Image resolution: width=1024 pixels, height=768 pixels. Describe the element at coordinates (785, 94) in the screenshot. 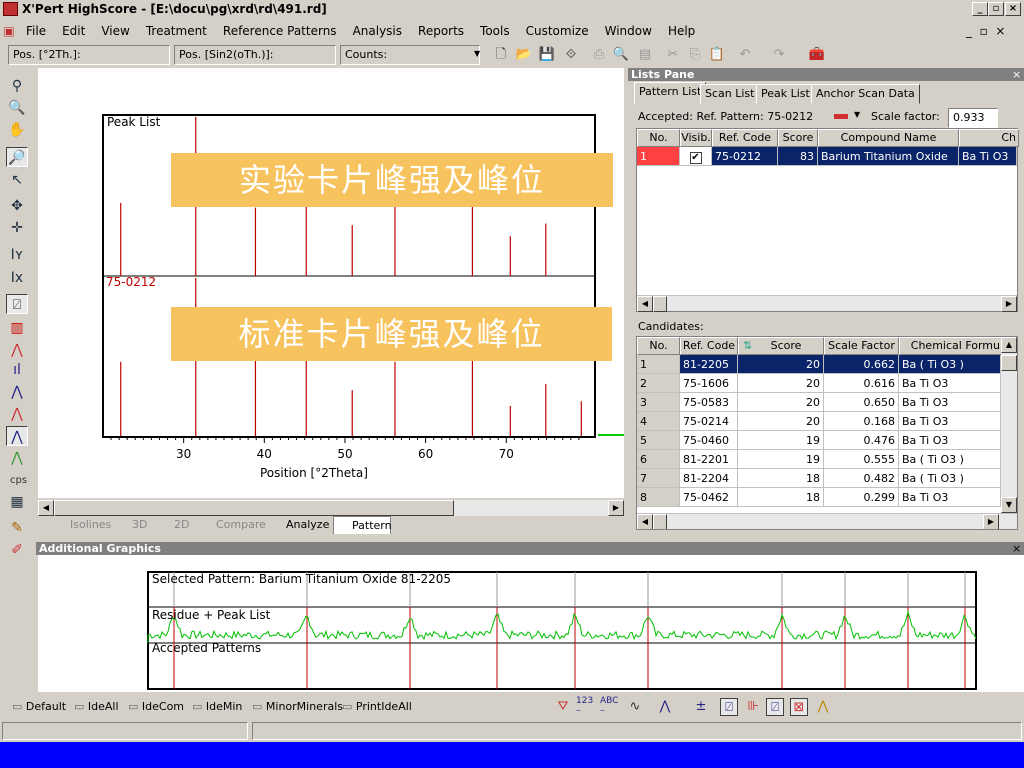

I see `tab-peak-list: Peak List` at that location.